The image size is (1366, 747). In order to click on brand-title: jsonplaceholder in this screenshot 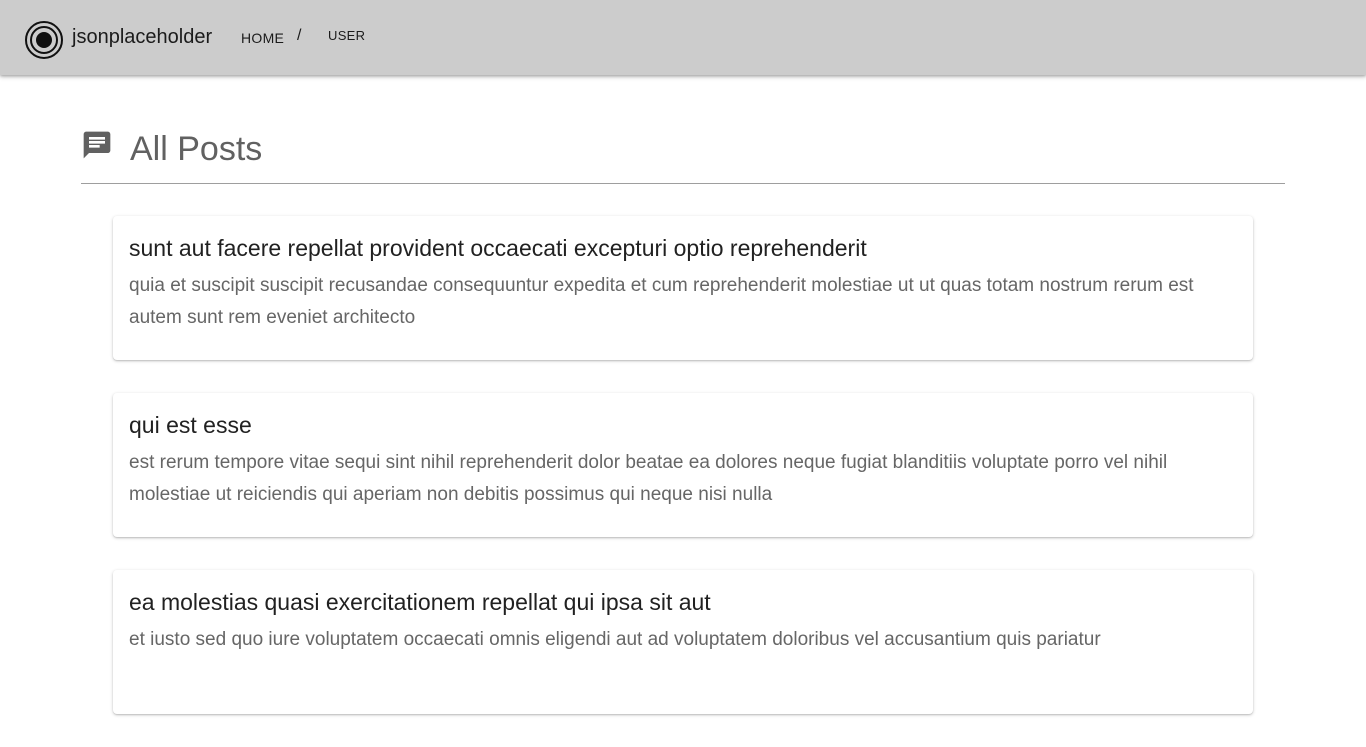, I will do `click(142, 37)`.